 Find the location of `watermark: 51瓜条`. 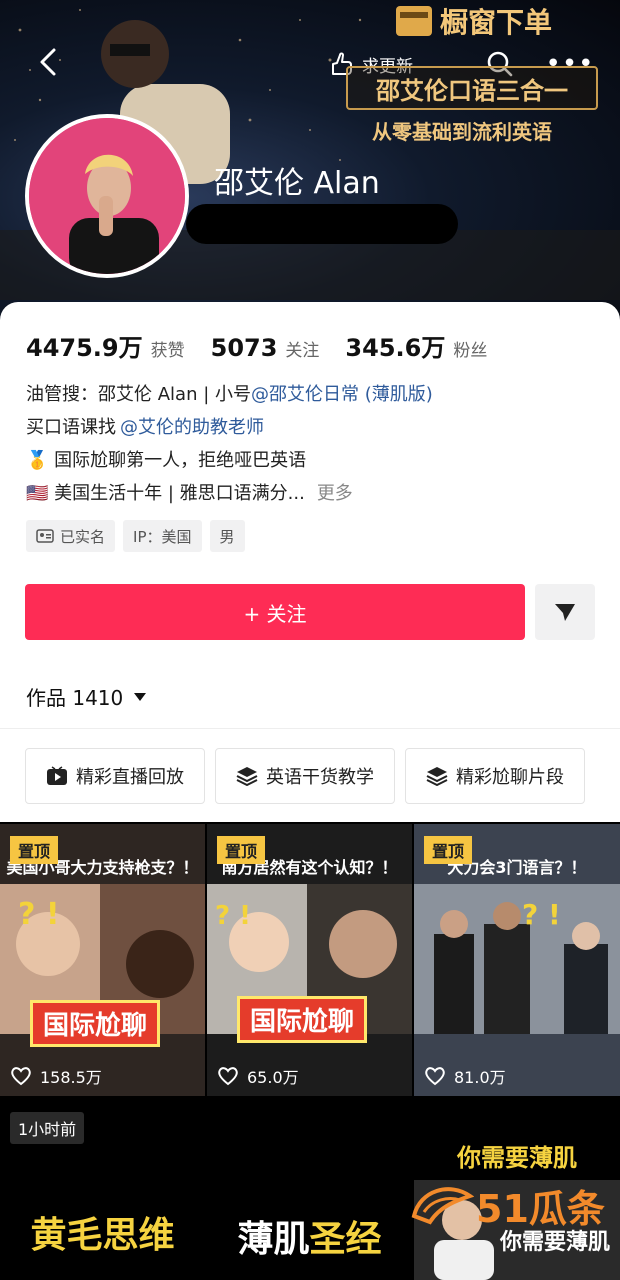

watermark: 51瓜条 is located at coordinates (515, 1210).